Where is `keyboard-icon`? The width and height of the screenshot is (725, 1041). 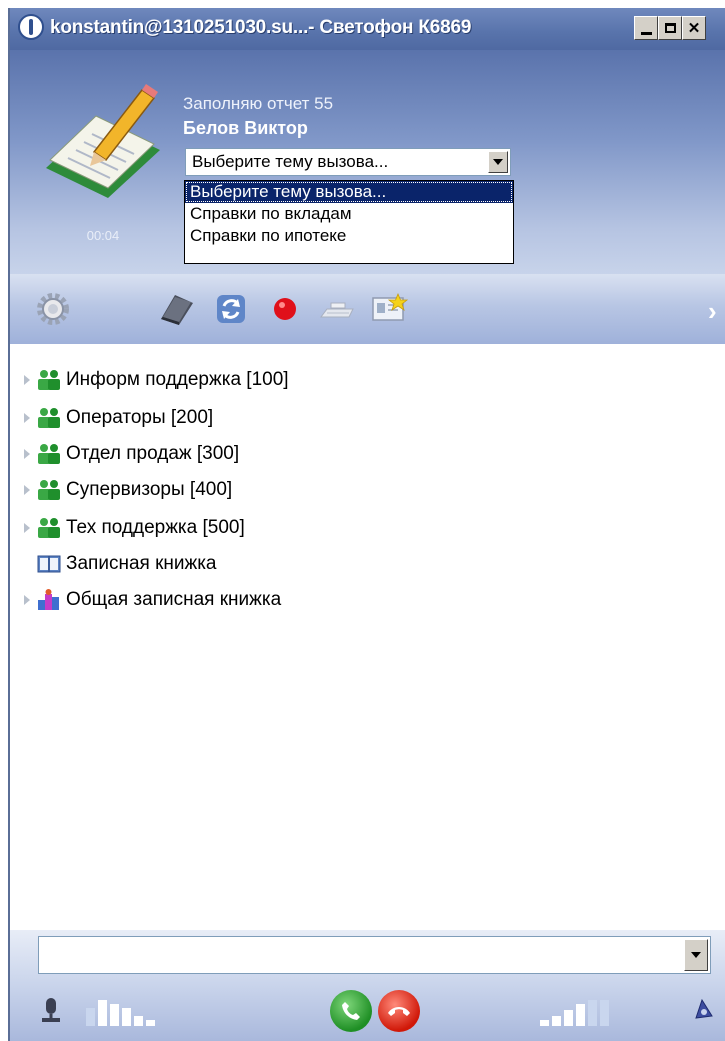
keyboard-icon is located at coordinates (337, 310).